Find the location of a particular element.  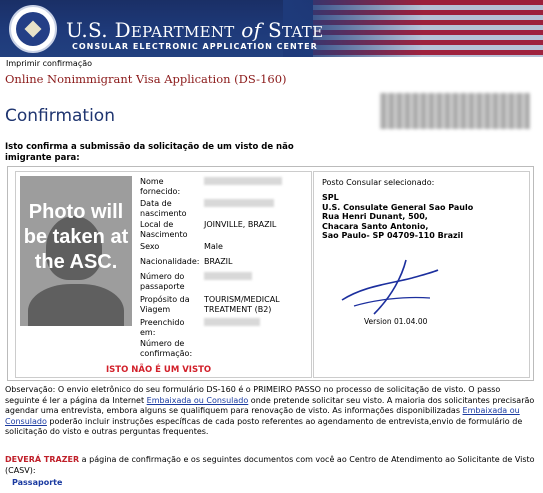

redacted-passport is located at coordinates (228, 276).